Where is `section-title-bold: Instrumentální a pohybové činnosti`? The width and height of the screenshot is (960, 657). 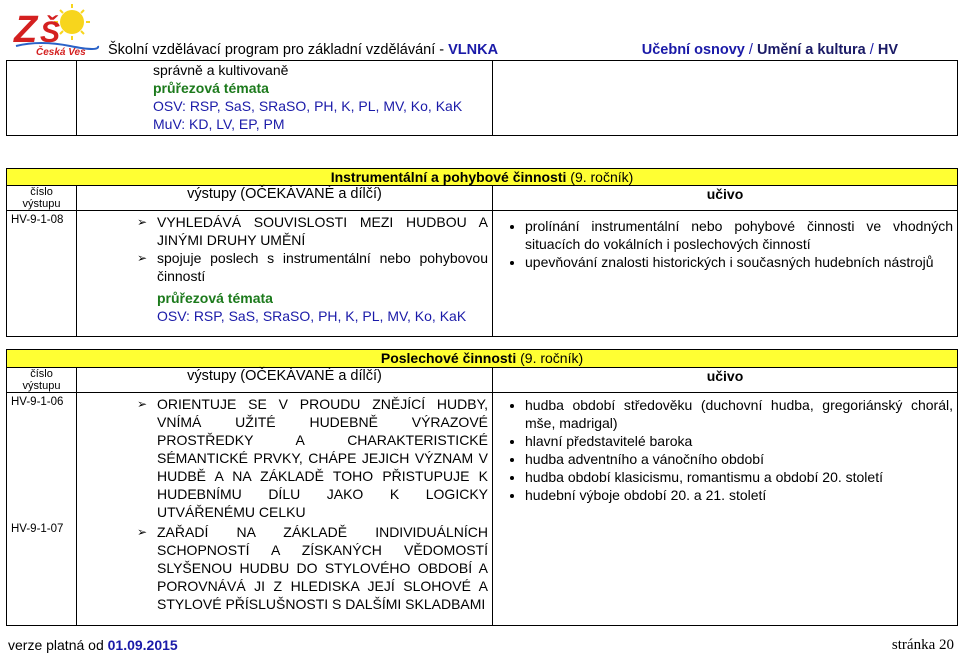
section-title-bold: Instrumentální a pohybové činnosti is located at coordinates (448, 177).